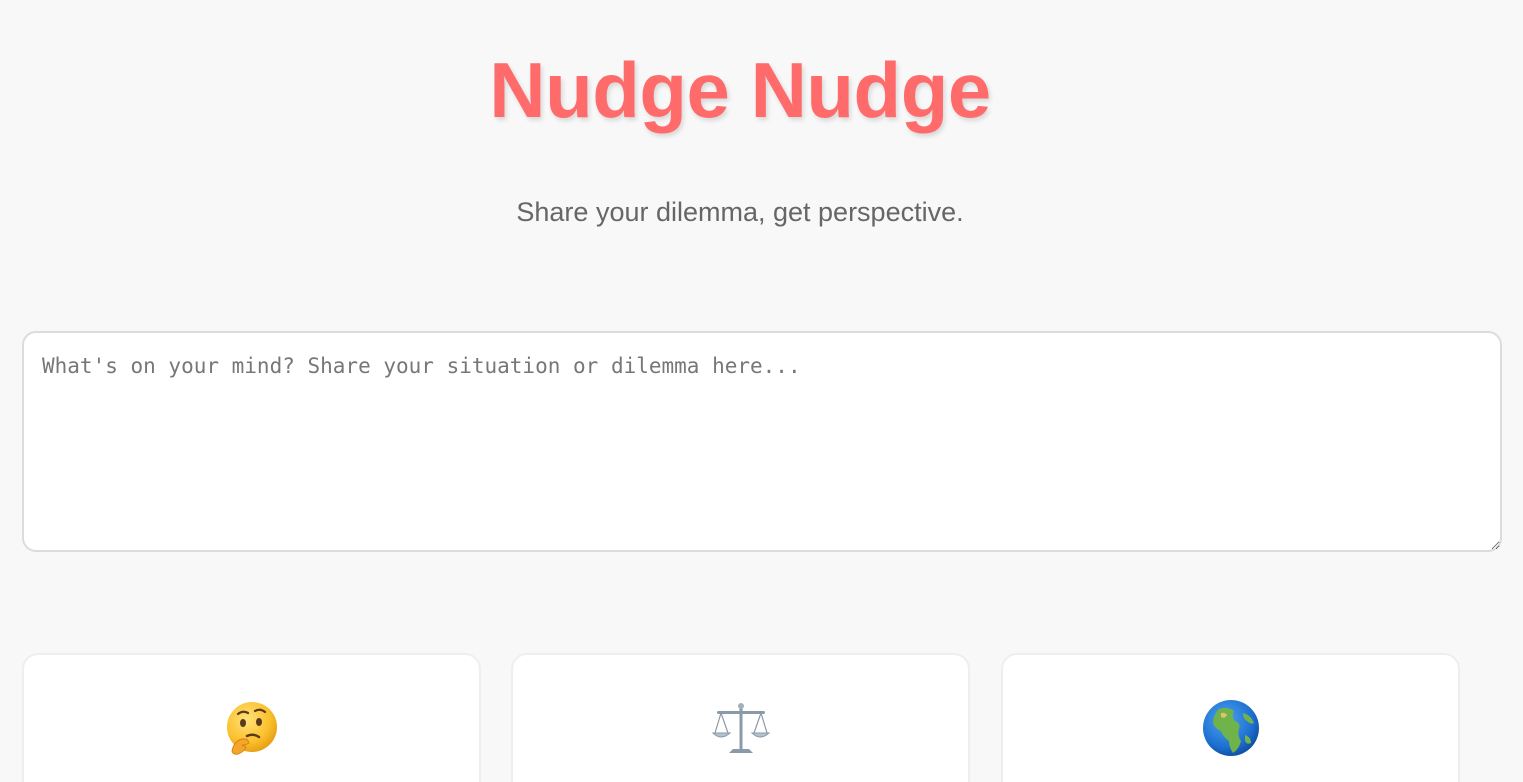 The height and width of the screenshot is (782, 1523). What do you see at coordinates (740, 212) in the screenshot?
I see `page-subtitle: Share your dilemma, get perspective.` at bounding box center [740, 212].